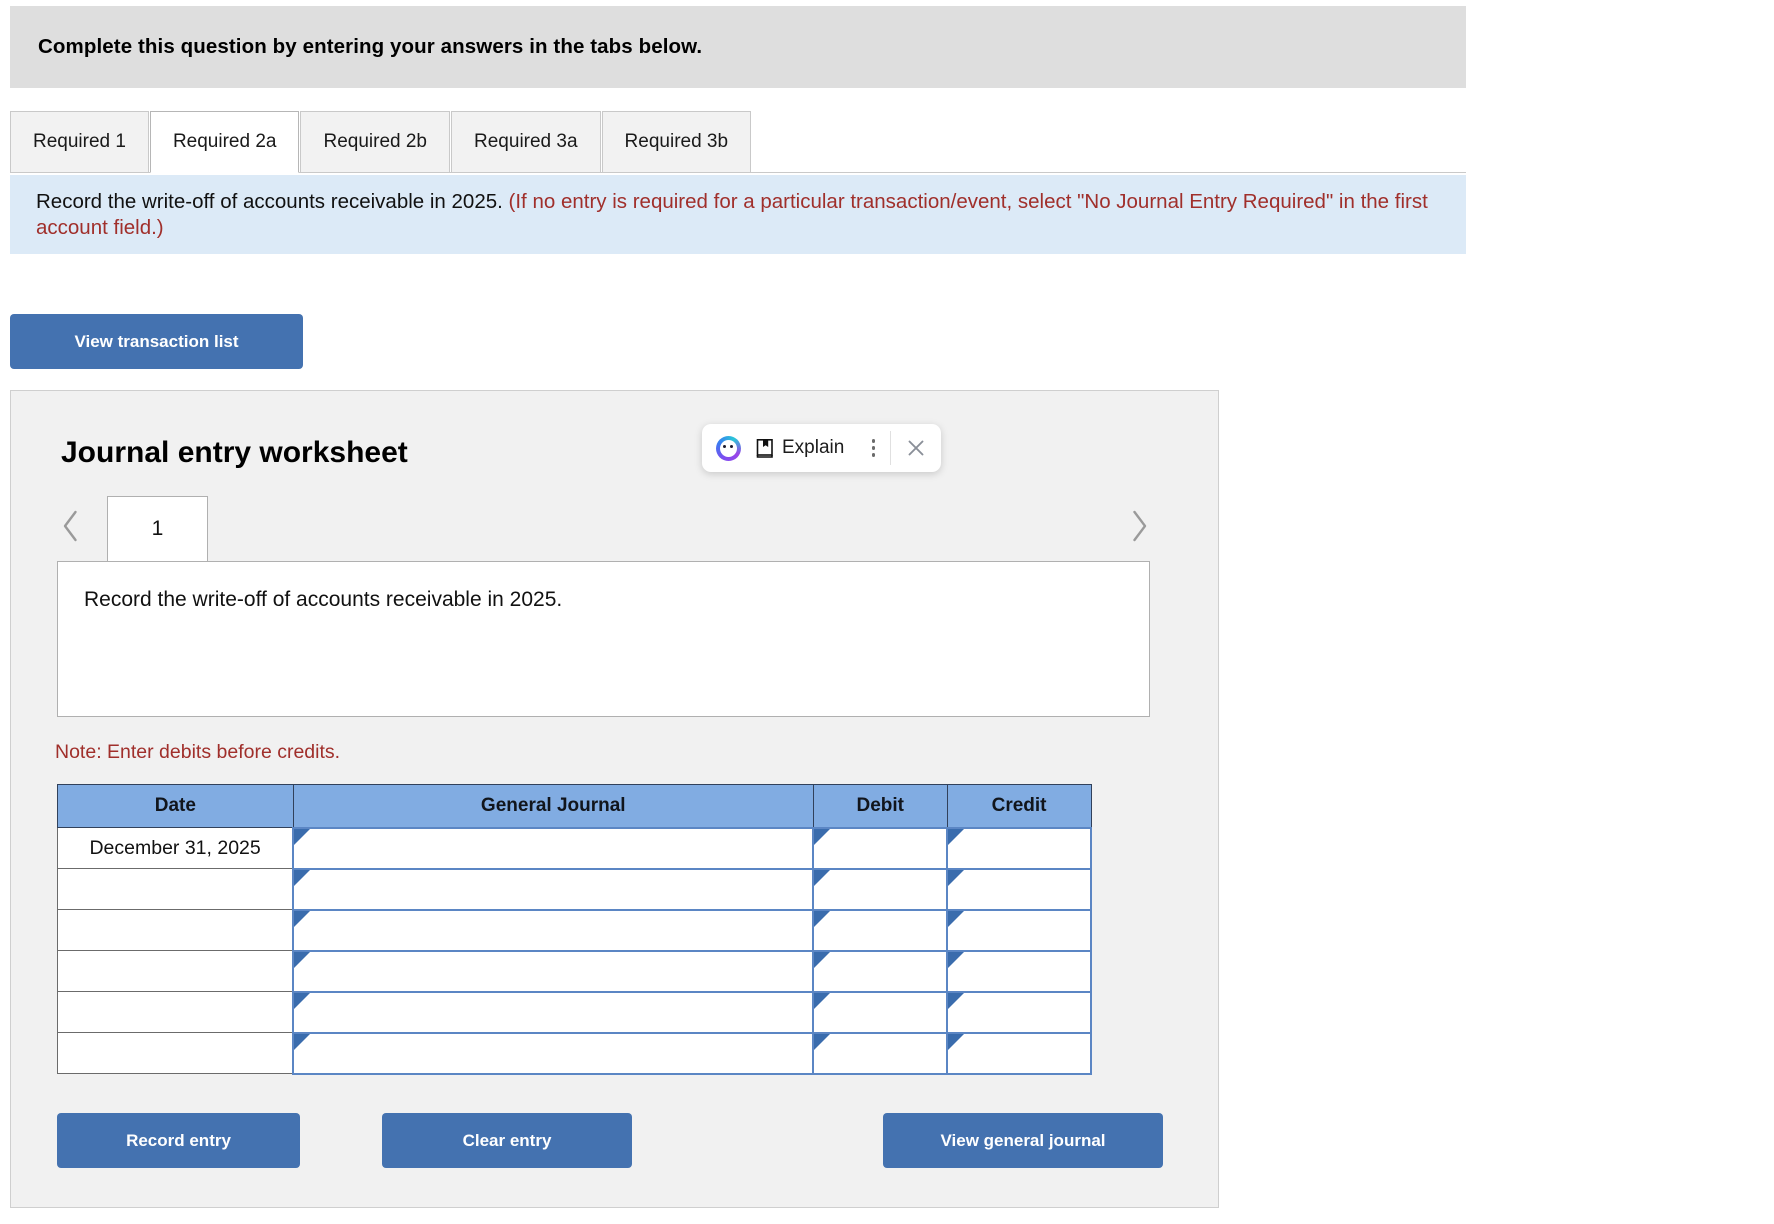  What do you see at coordinates (234, 452) in the screenshot?
I see `worksheet-title: Journal entry worksheet` at bounding box center [234, 452].